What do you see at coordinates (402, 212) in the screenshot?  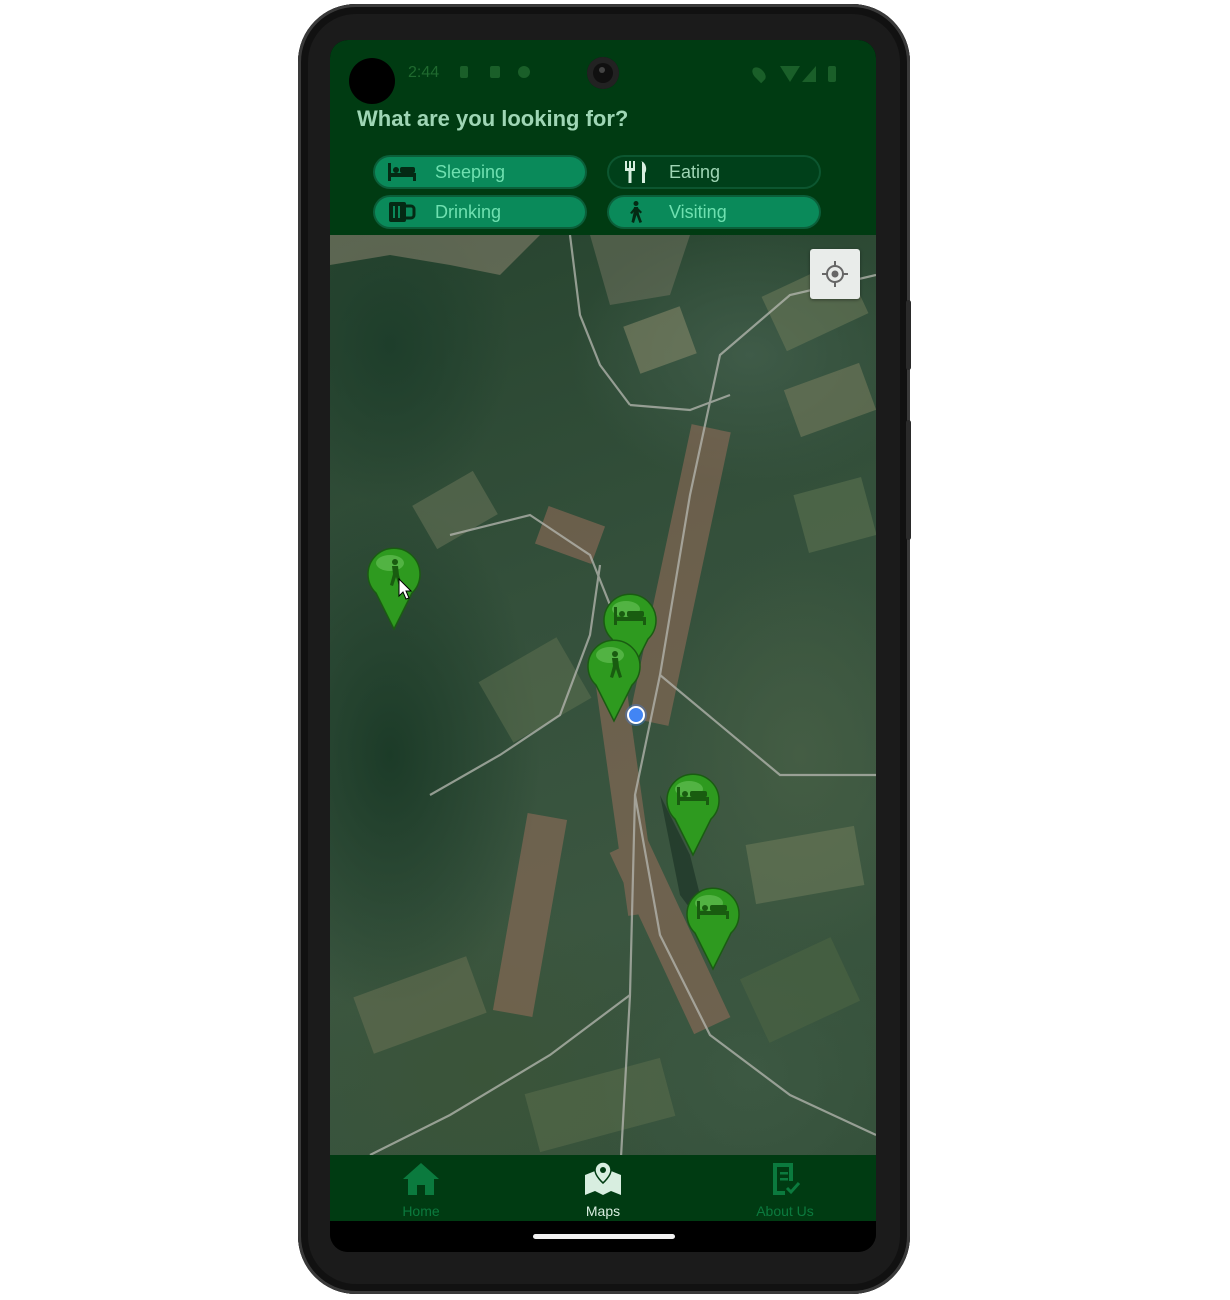 I see `beer-mug-icon` at bounding box center [402, 212].